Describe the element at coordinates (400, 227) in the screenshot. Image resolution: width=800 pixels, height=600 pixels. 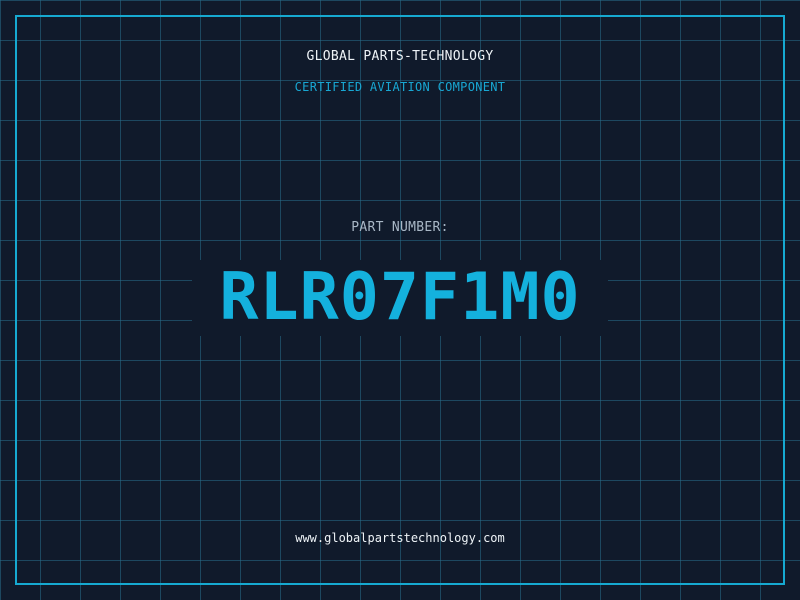
I see `part-number-label: PART NUMBER:` at that location.